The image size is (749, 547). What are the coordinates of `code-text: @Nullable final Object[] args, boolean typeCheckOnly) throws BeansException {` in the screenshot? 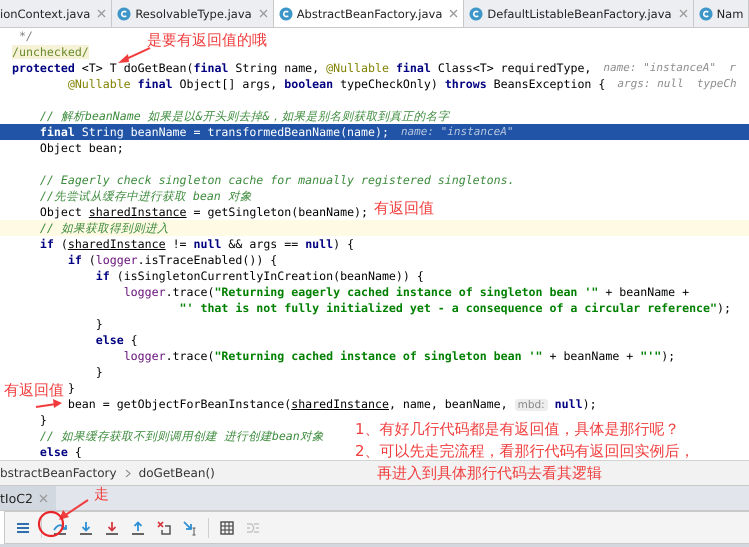 It's located at (337, 84).